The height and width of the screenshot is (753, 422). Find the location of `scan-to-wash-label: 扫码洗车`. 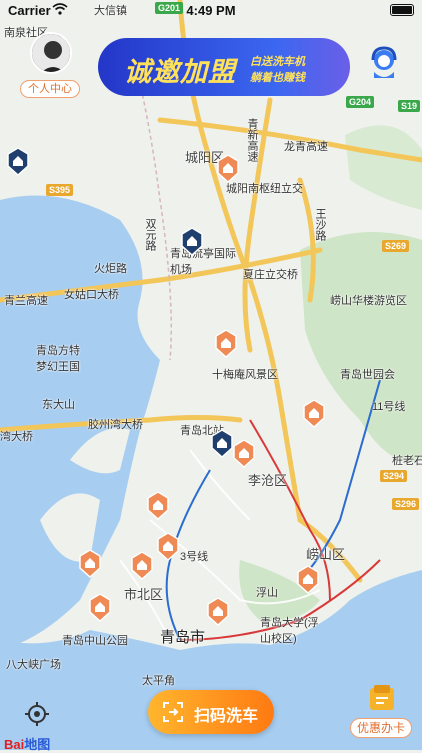

scan-to-wash-label: 扫码洗车 is located at coordinates (226, 716).